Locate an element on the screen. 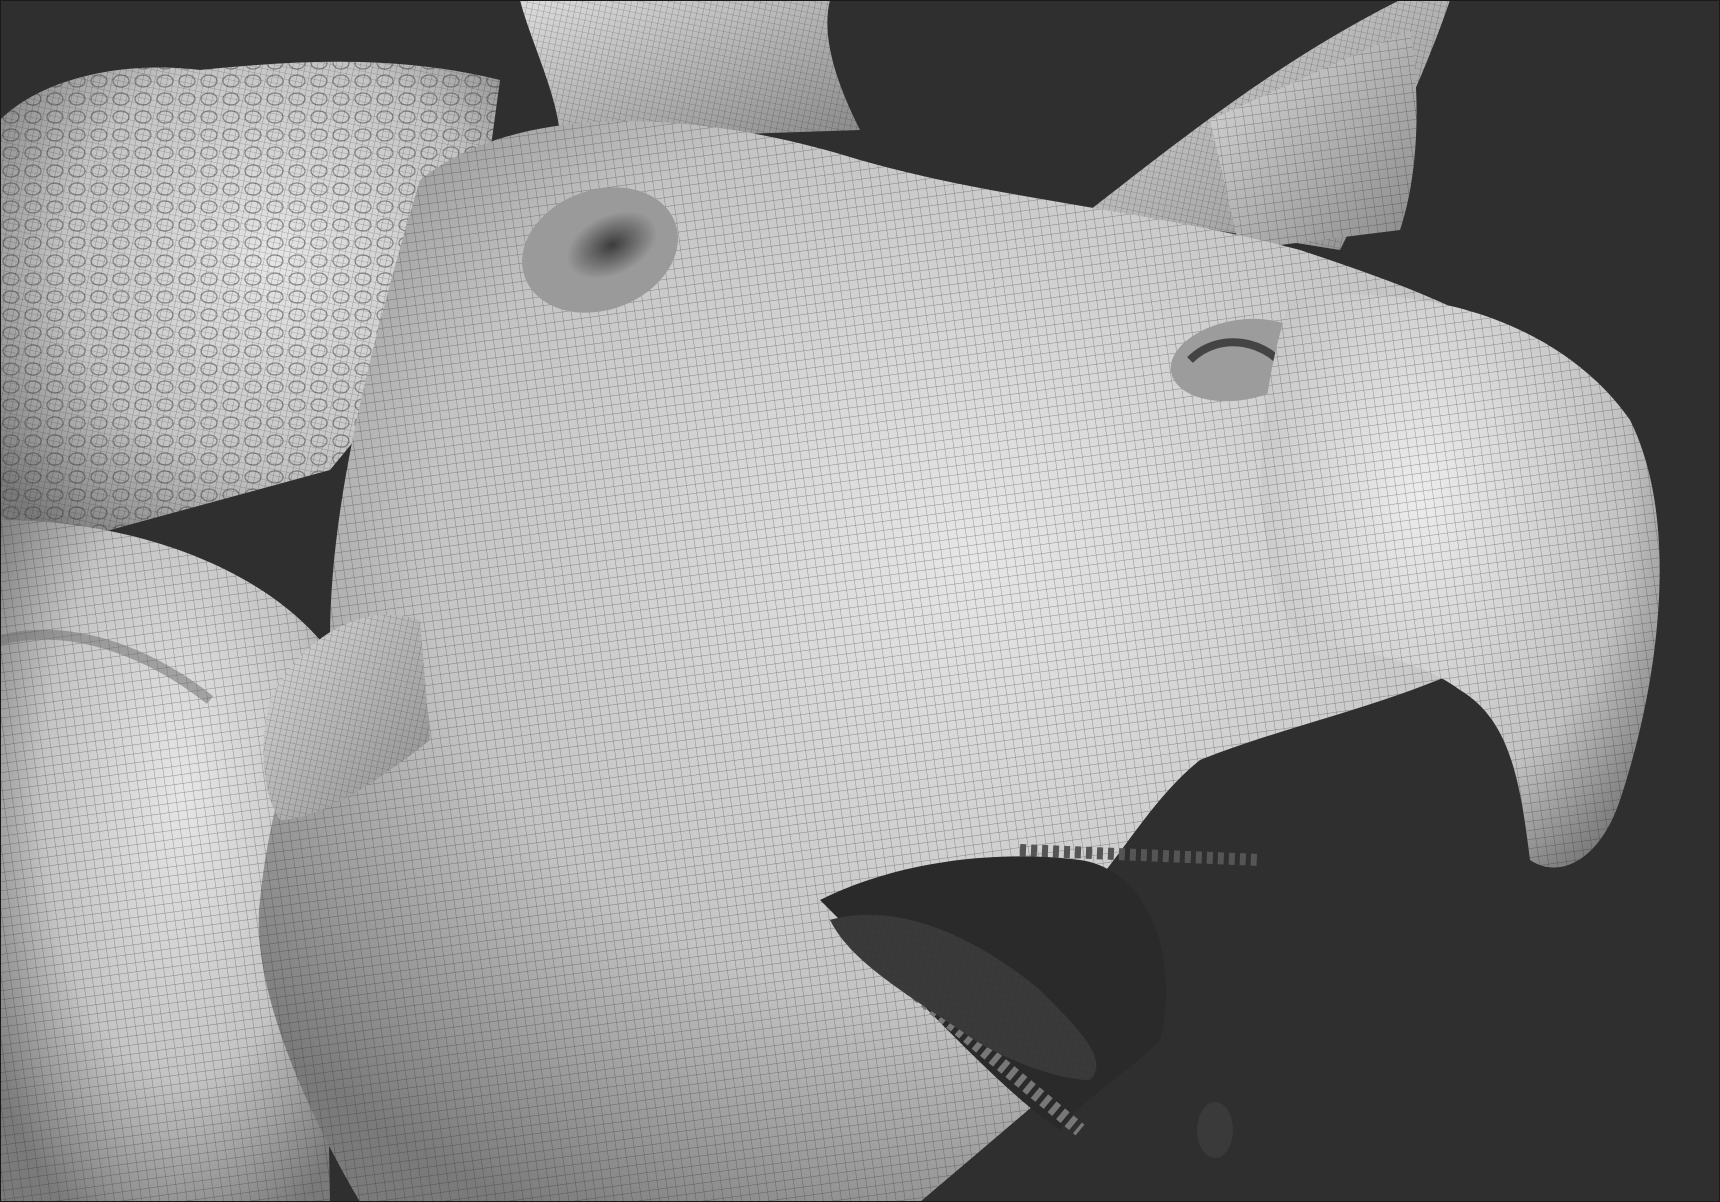 This screenshot has width=1720, height=1202. lower-jaw-tip is located at coordinates (1215, 1130).